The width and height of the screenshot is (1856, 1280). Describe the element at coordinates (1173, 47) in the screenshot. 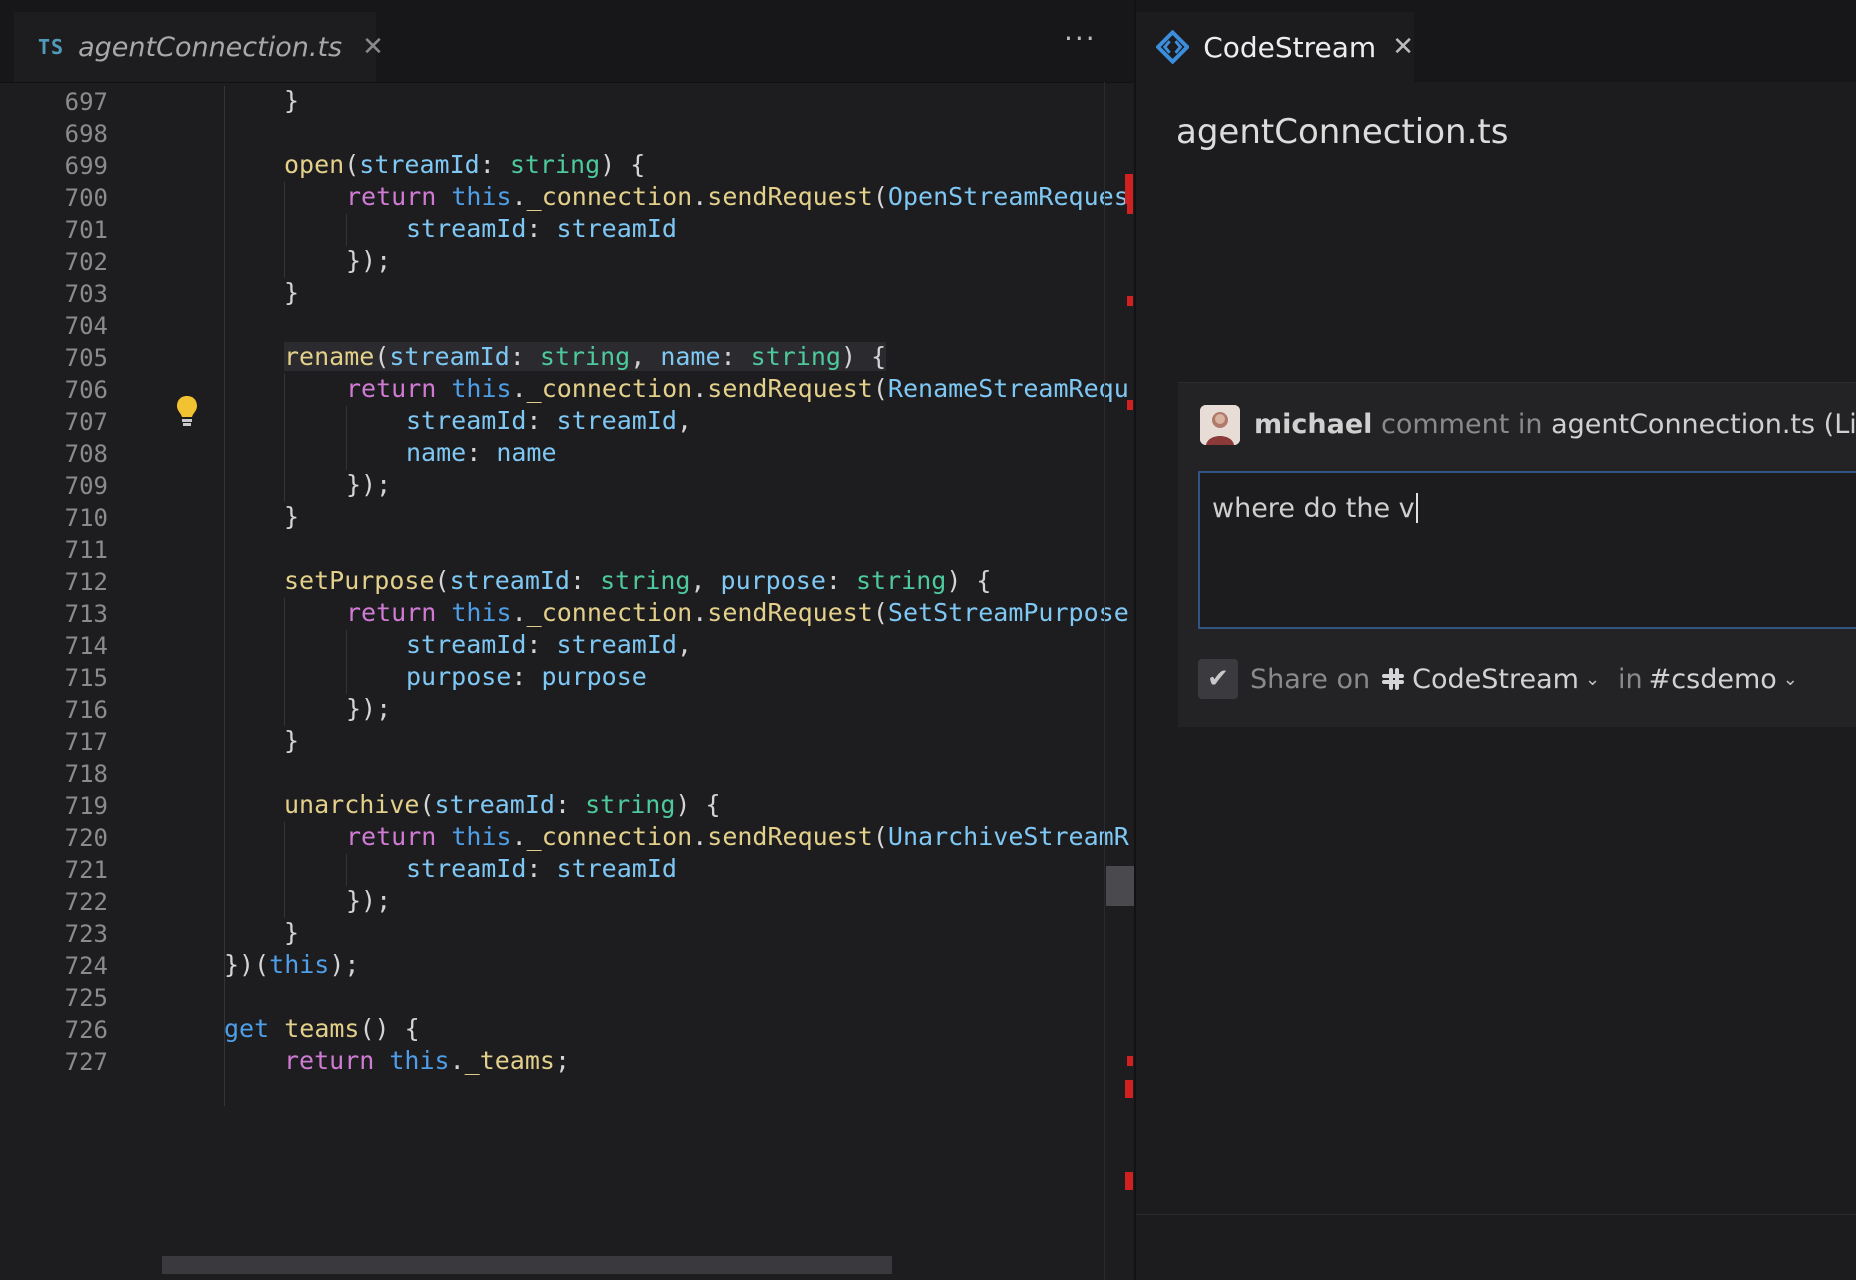

I see `codestream-logo-icon` at that location.